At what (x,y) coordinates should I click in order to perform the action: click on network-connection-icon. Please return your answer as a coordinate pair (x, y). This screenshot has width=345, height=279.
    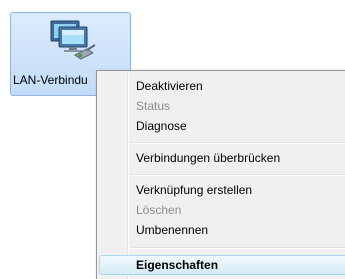
    Looking at the image, I should click on (73, 40).